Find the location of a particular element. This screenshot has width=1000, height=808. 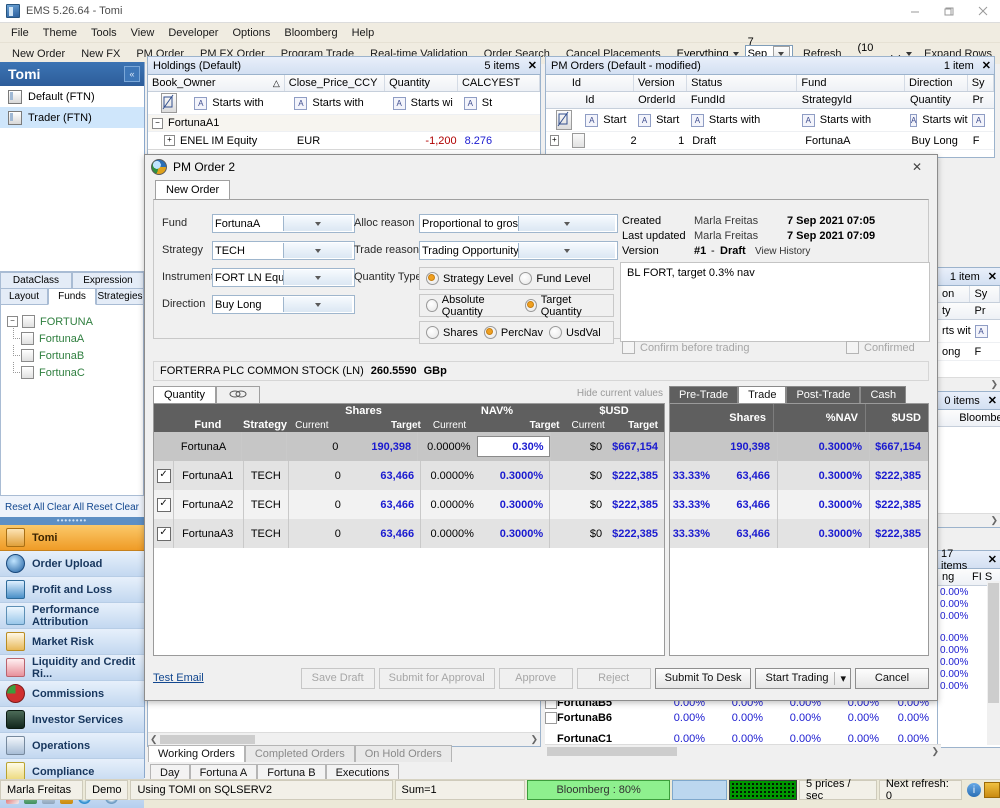

holdings-group-row: − FortunaA1 is located at coordinates (344, 123).